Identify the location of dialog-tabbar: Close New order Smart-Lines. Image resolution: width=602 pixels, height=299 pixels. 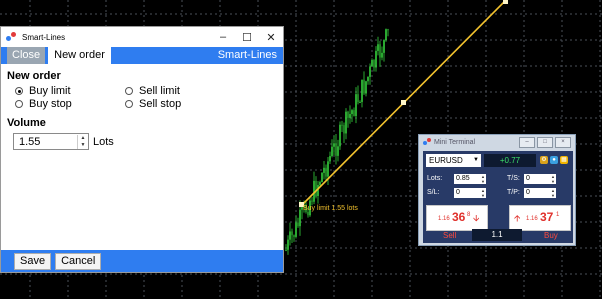
(142, 55).